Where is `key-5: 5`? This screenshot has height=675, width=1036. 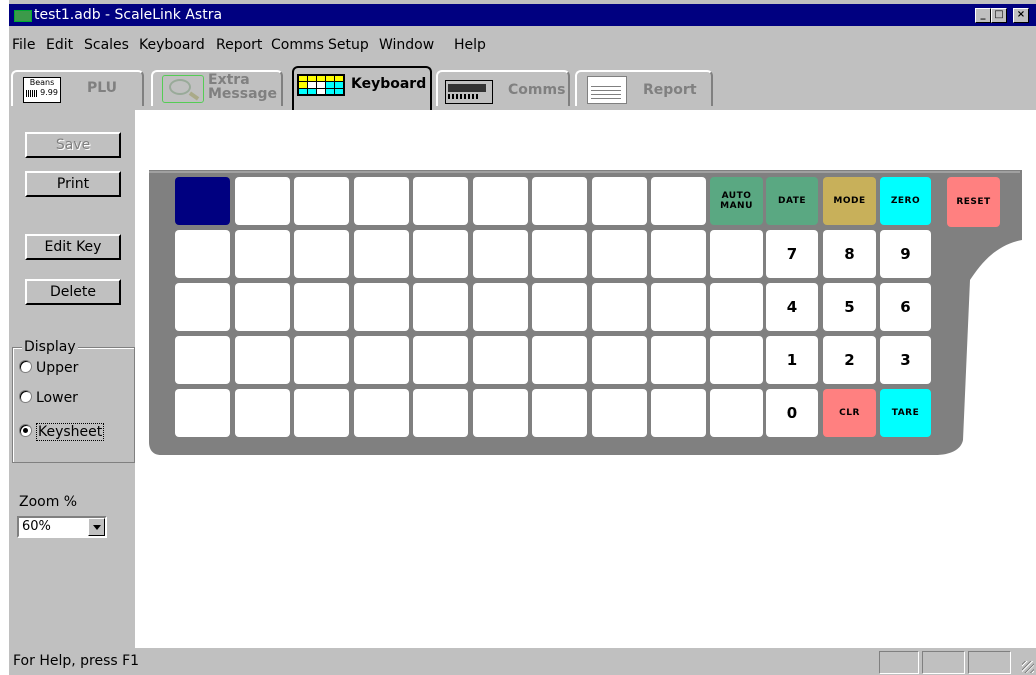 key-5: 5 is located at coordinates (849, 307).